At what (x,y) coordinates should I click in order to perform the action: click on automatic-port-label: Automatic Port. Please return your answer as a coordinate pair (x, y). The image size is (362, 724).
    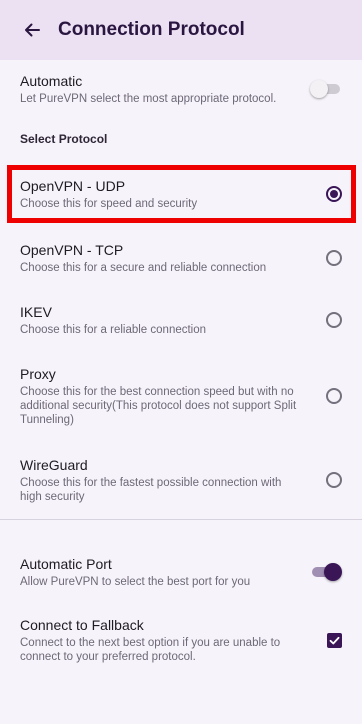
    Looking at the image, I should click on (66, 564).